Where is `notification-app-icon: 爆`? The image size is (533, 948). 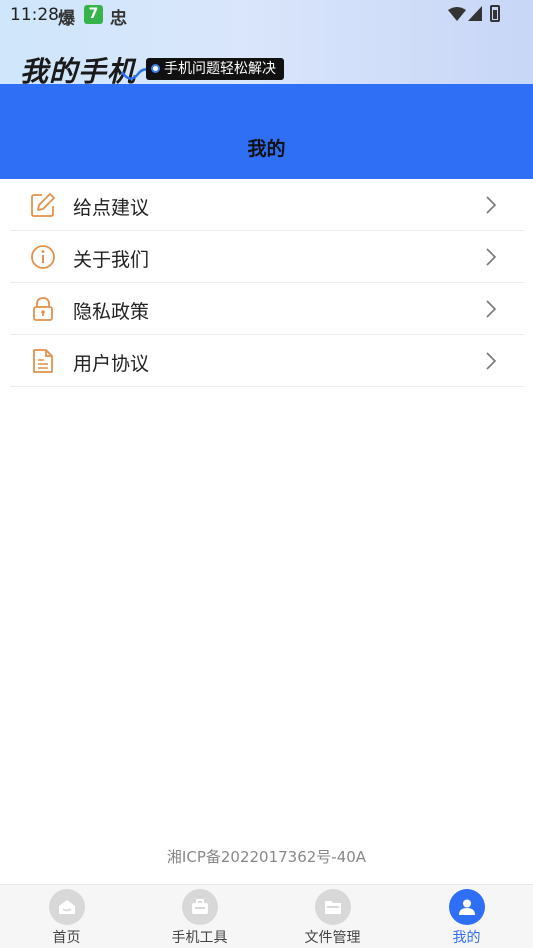
notification-app-icon: 爆 is located at coordinates (66, 19).